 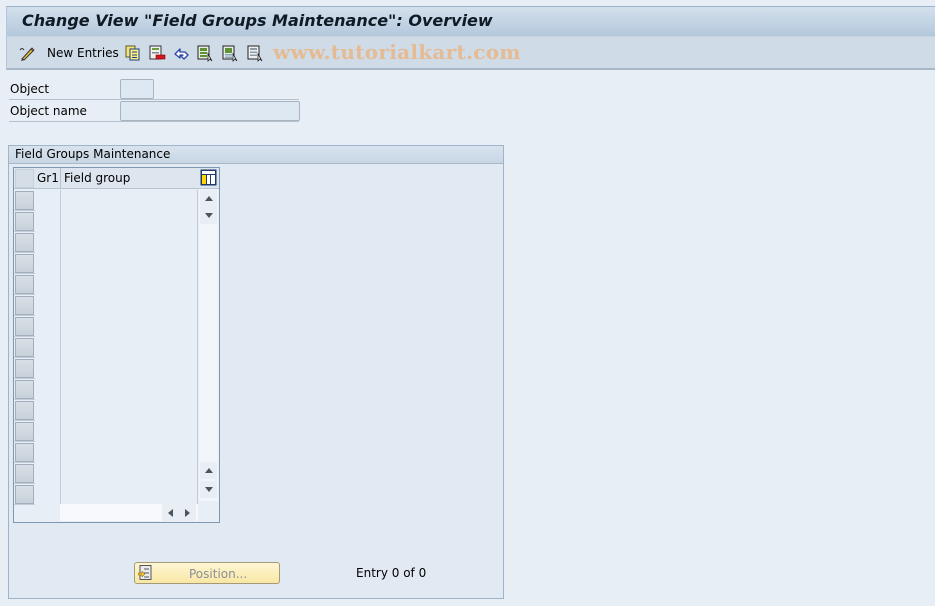 I want to click on display-change-button, so click(x=26, y=53).